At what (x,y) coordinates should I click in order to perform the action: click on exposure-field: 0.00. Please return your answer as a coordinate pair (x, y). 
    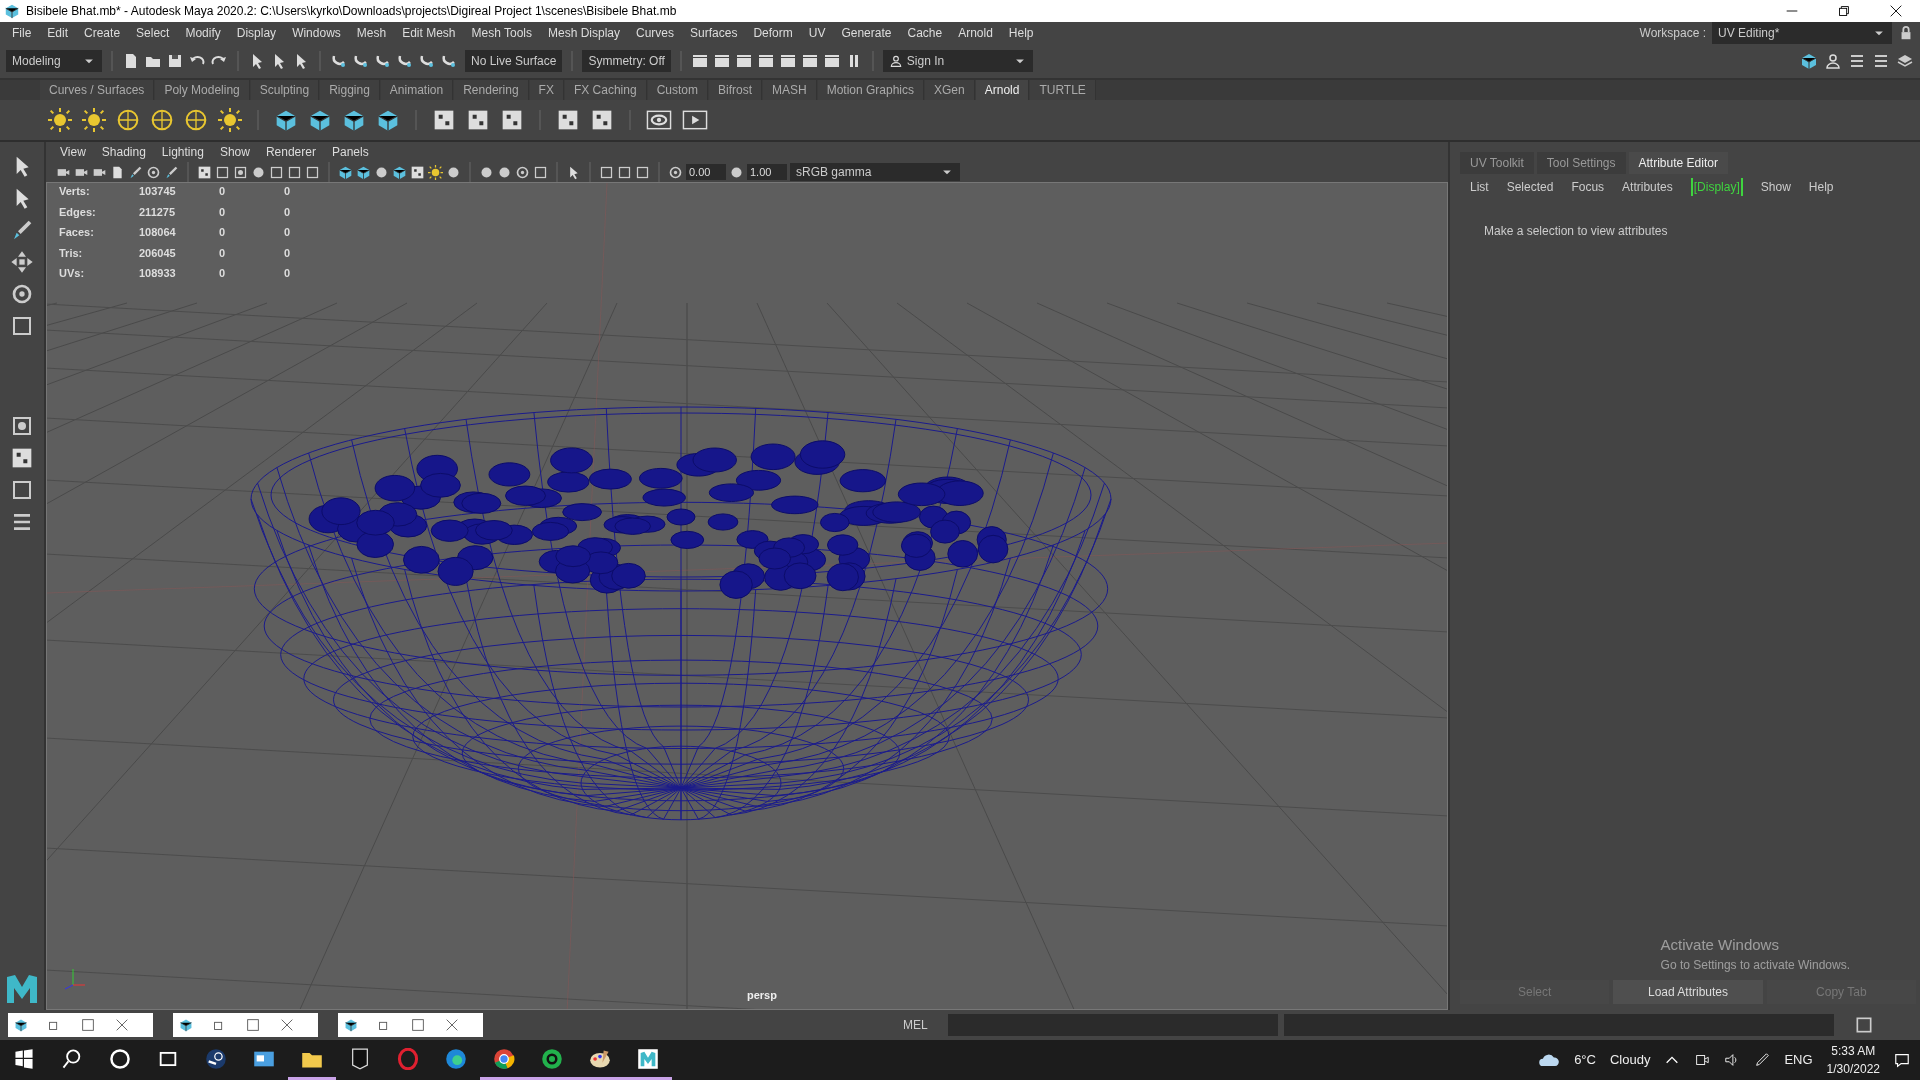
    Looking at the image, I should click on (706, 172).